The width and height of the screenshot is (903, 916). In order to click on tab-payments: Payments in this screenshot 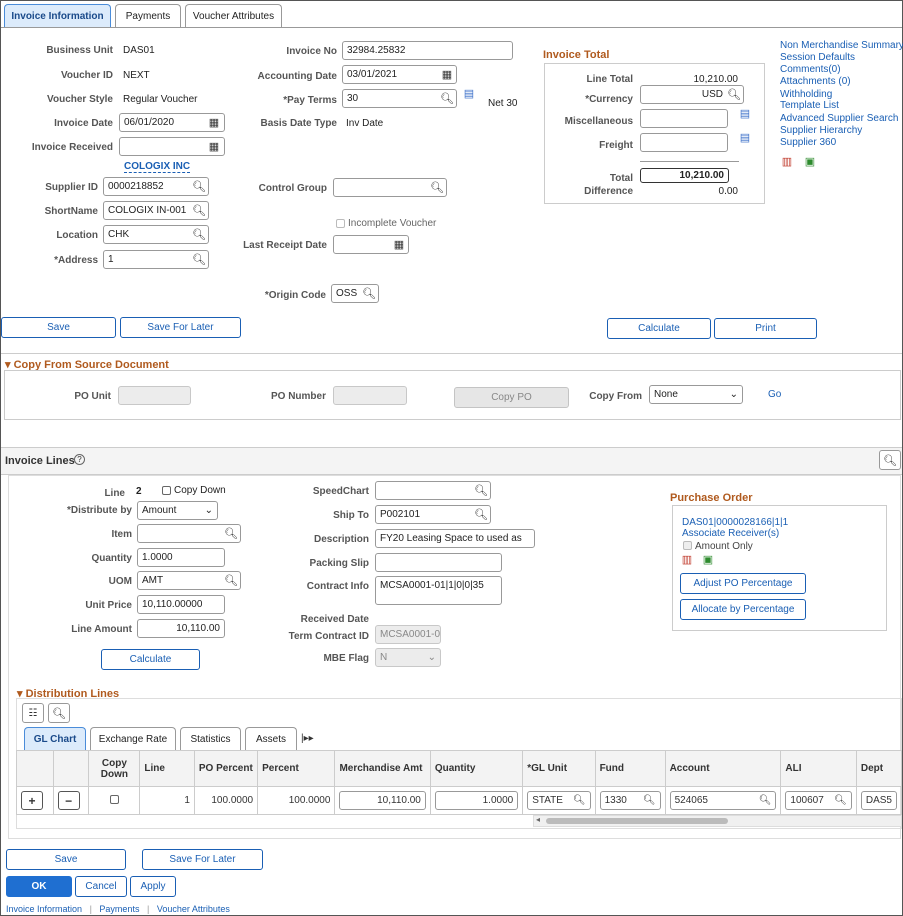, I will do `click(148, 15)`.